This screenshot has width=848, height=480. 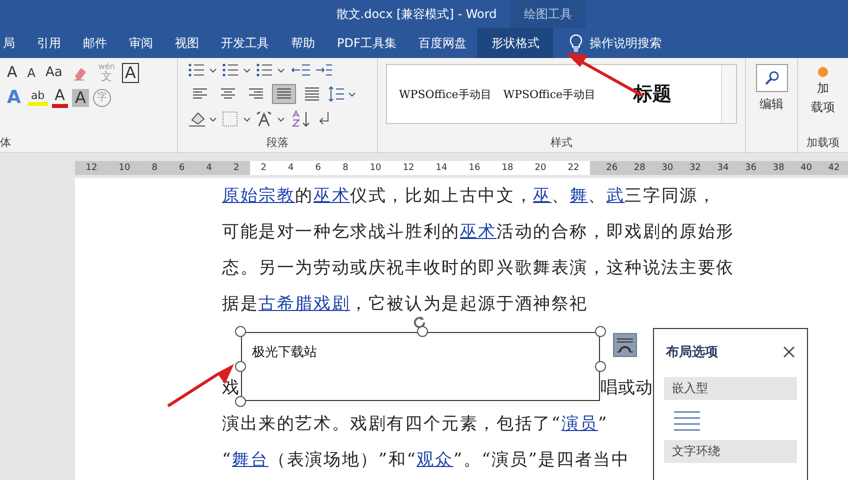 I want to click on tell-me-search: 操作说明搜索, so click(x=625, y=43).